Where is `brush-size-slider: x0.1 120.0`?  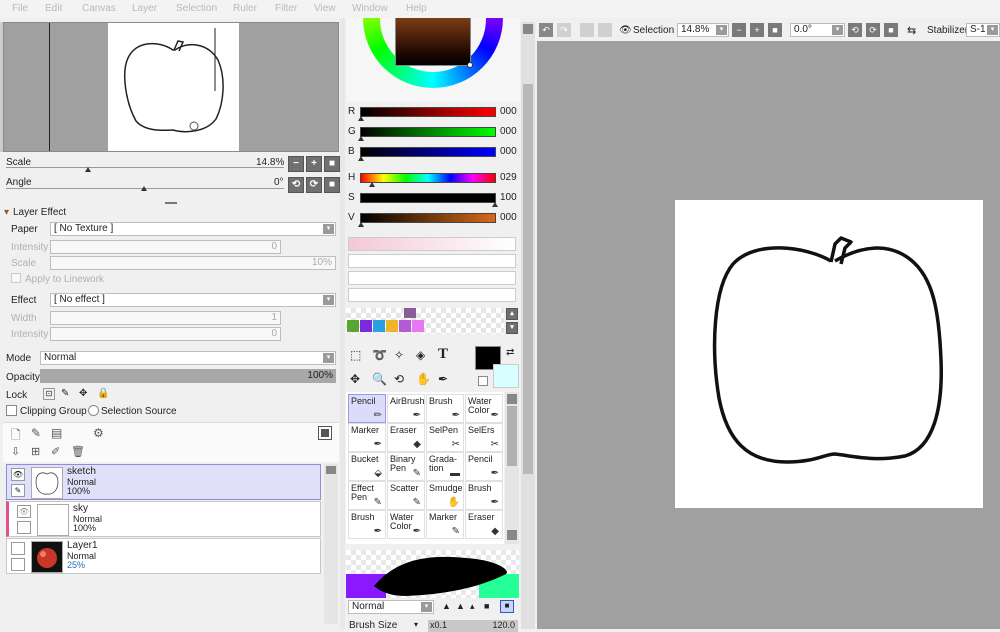
brush-size-slider: x0.1 120.0 is located at coordinates (473, 626).